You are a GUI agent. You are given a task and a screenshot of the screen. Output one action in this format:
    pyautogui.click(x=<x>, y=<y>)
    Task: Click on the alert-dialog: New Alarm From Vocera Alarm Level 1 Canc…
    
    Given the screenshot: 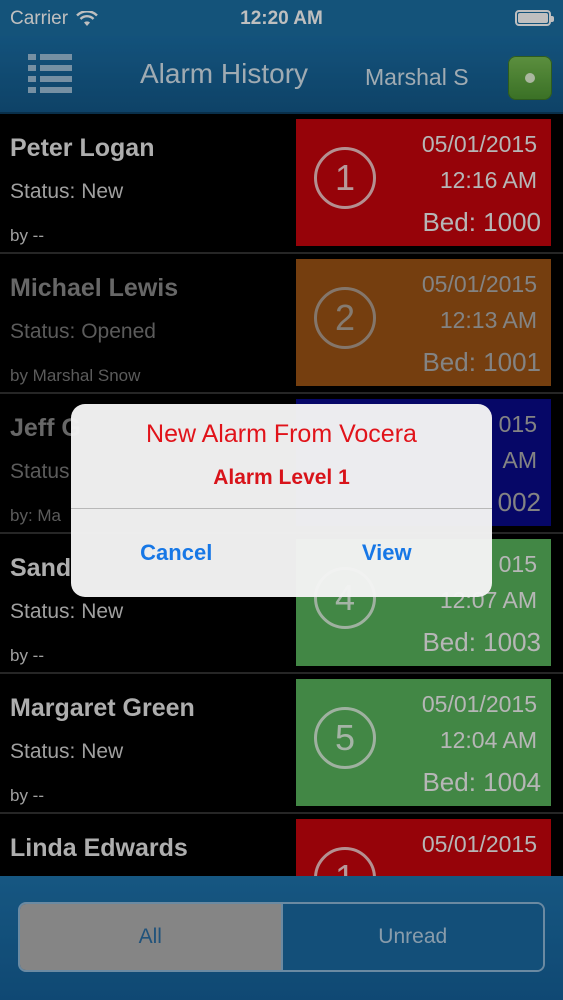 What is the action you would take?
    pyautogui.click(x=281, y=500)
    